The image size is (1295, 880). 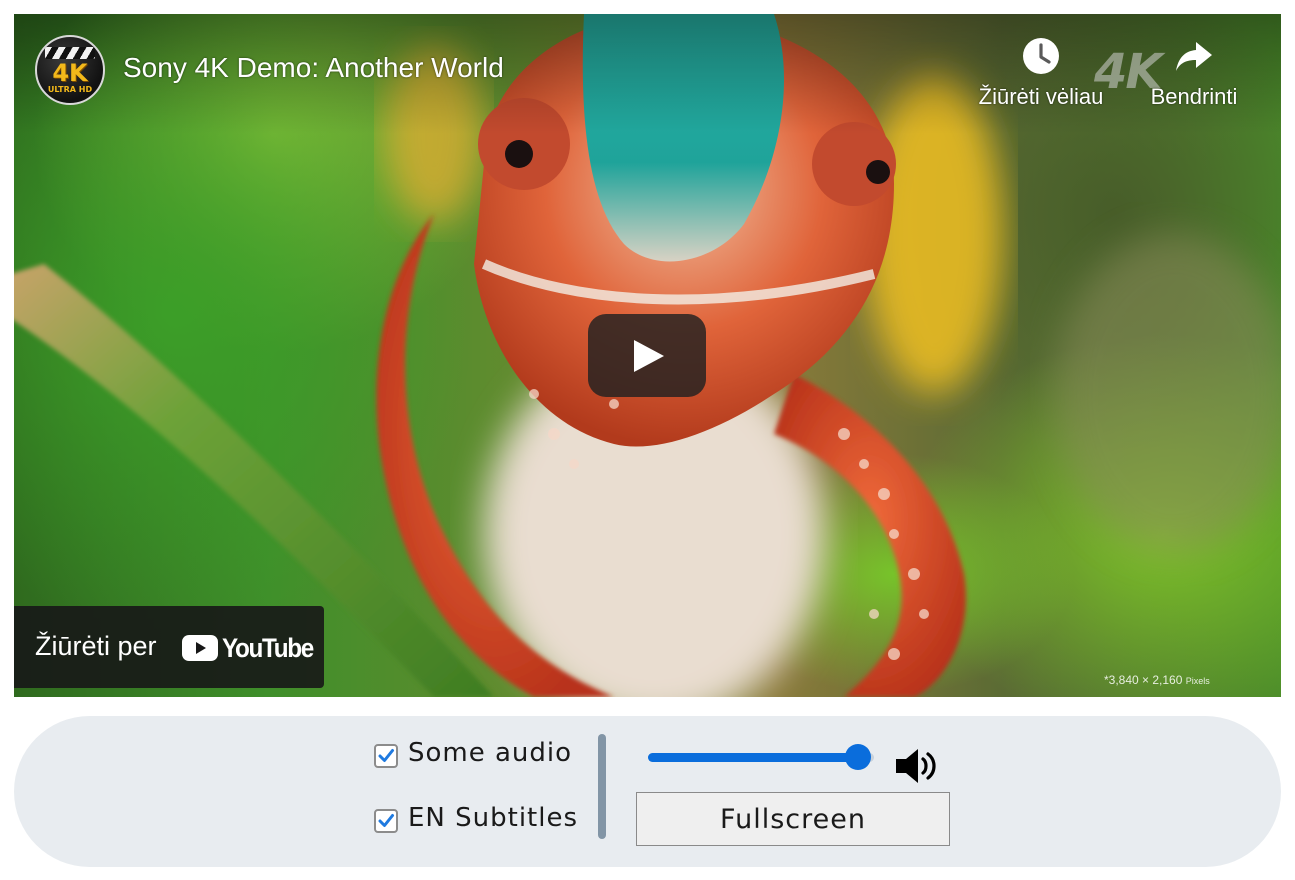 I want to click on resolution-note: *3,840 × 2,160 Pixels, so click(x=1157, y=680).